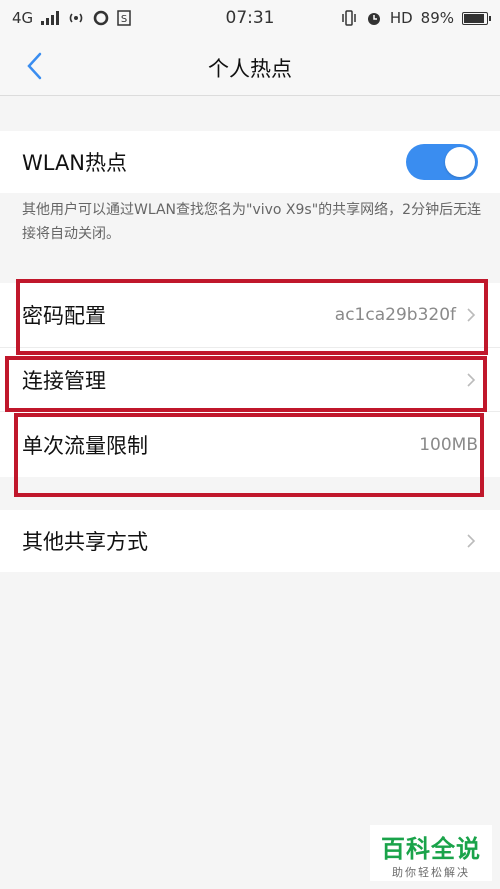 Image resolution: width=500 pixels, height=889 pixels. Describe the element at coordinates (64, 380) in the screenshot. I see `connection-management-label: 连接管理` at that location.